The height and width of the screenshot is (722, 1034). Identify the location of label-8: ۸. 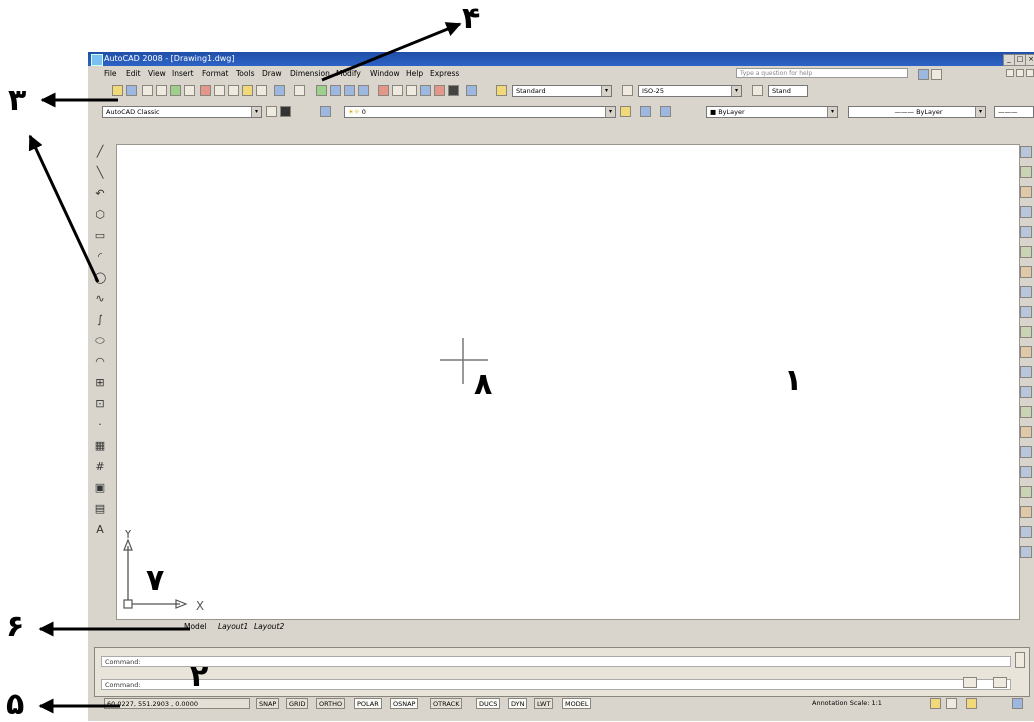
(483, 384).